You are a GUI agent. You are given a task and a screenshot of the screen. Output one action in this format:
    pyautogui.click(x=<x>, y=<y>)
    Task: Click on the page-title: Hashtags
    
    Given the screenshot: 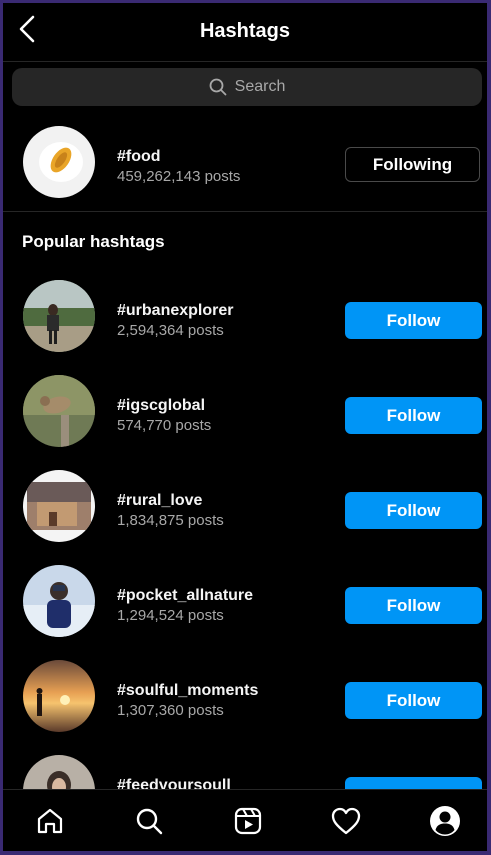 What is the action you would take?
    pyautogui.click(x=245, y=31)
    